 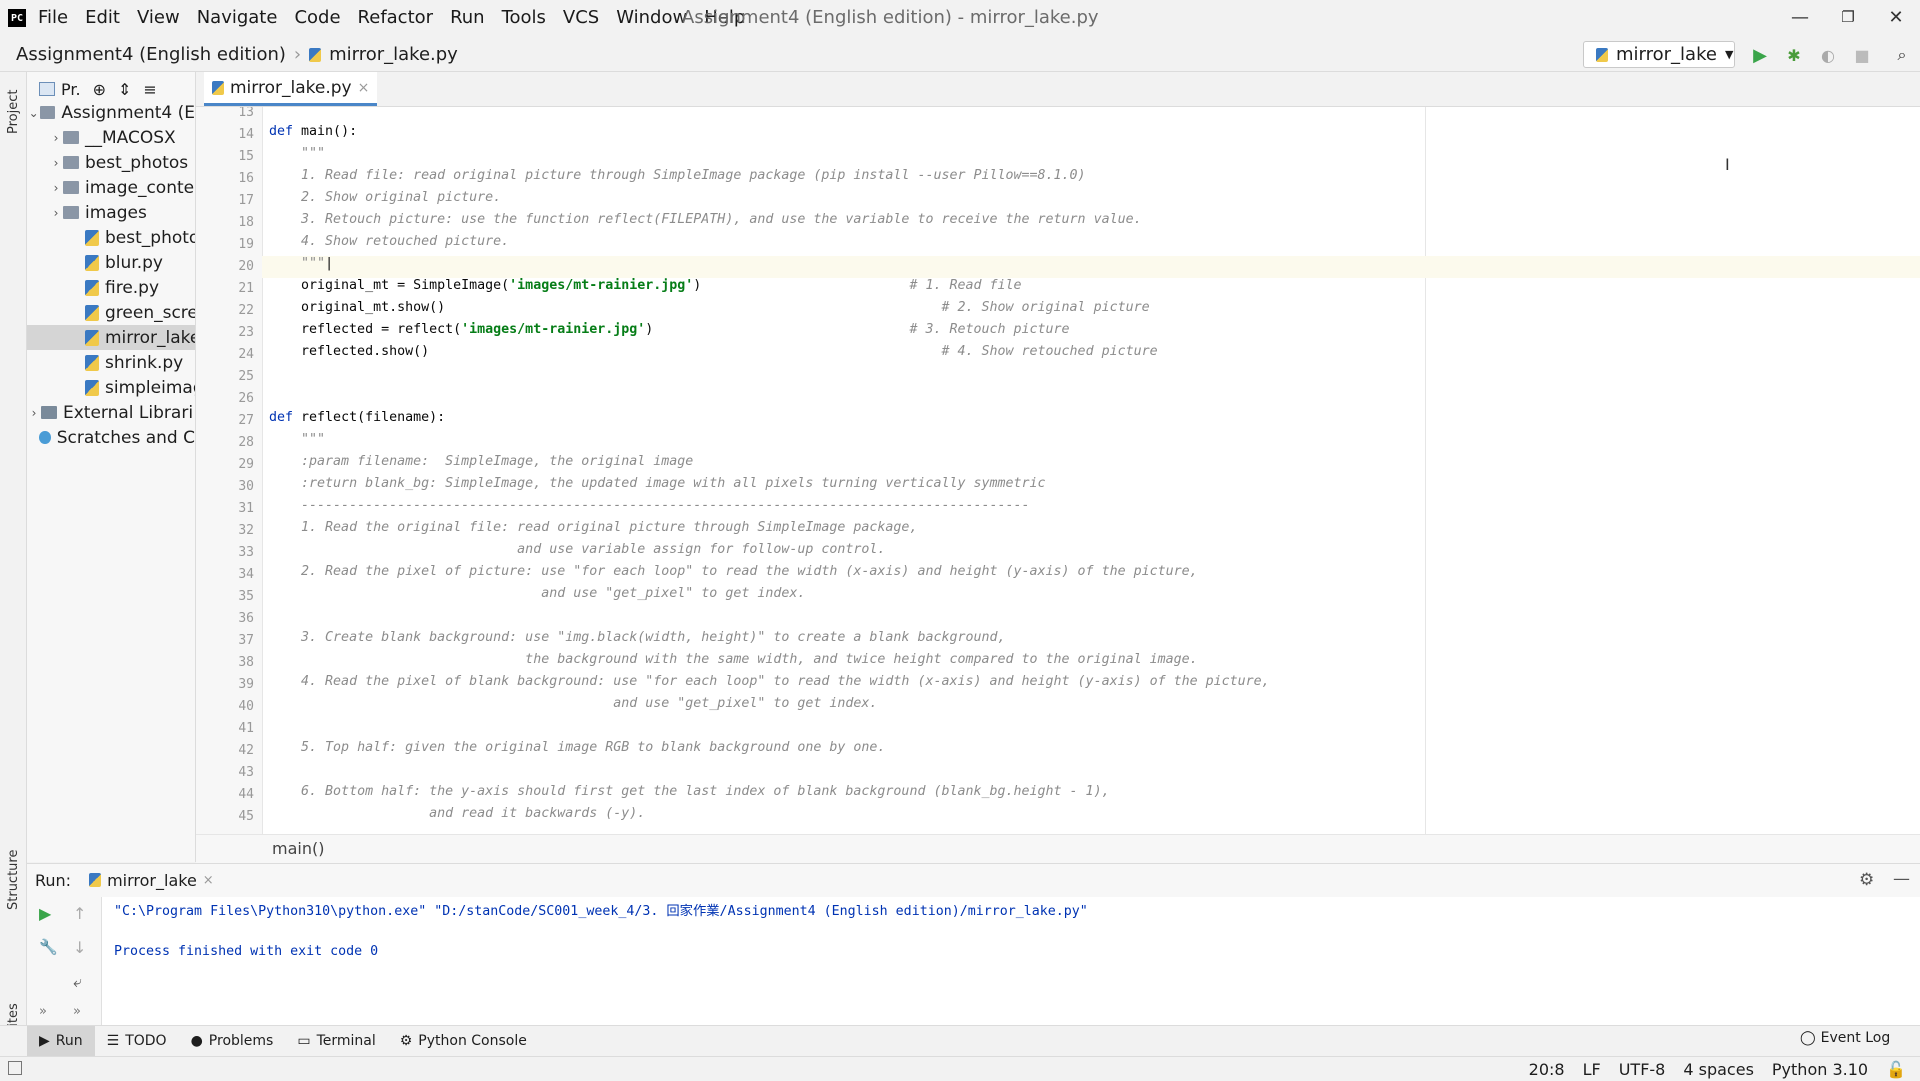 I want to click on stop-icon: ■, so click(x=1862, y=55).